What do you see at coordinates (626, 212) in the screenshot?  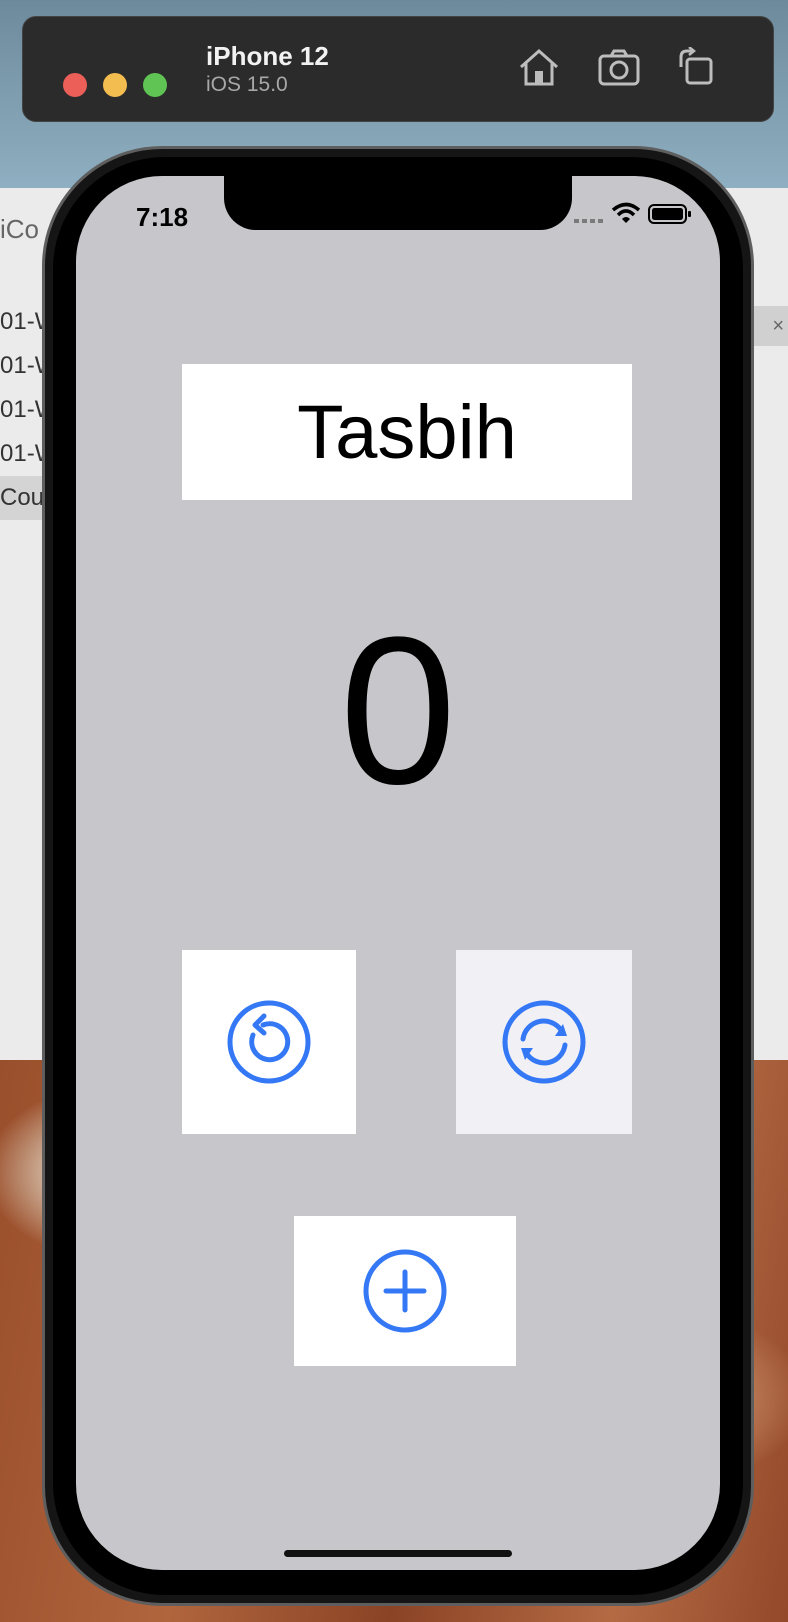 I see `wifi-icon` at bounding box center [626, 212].